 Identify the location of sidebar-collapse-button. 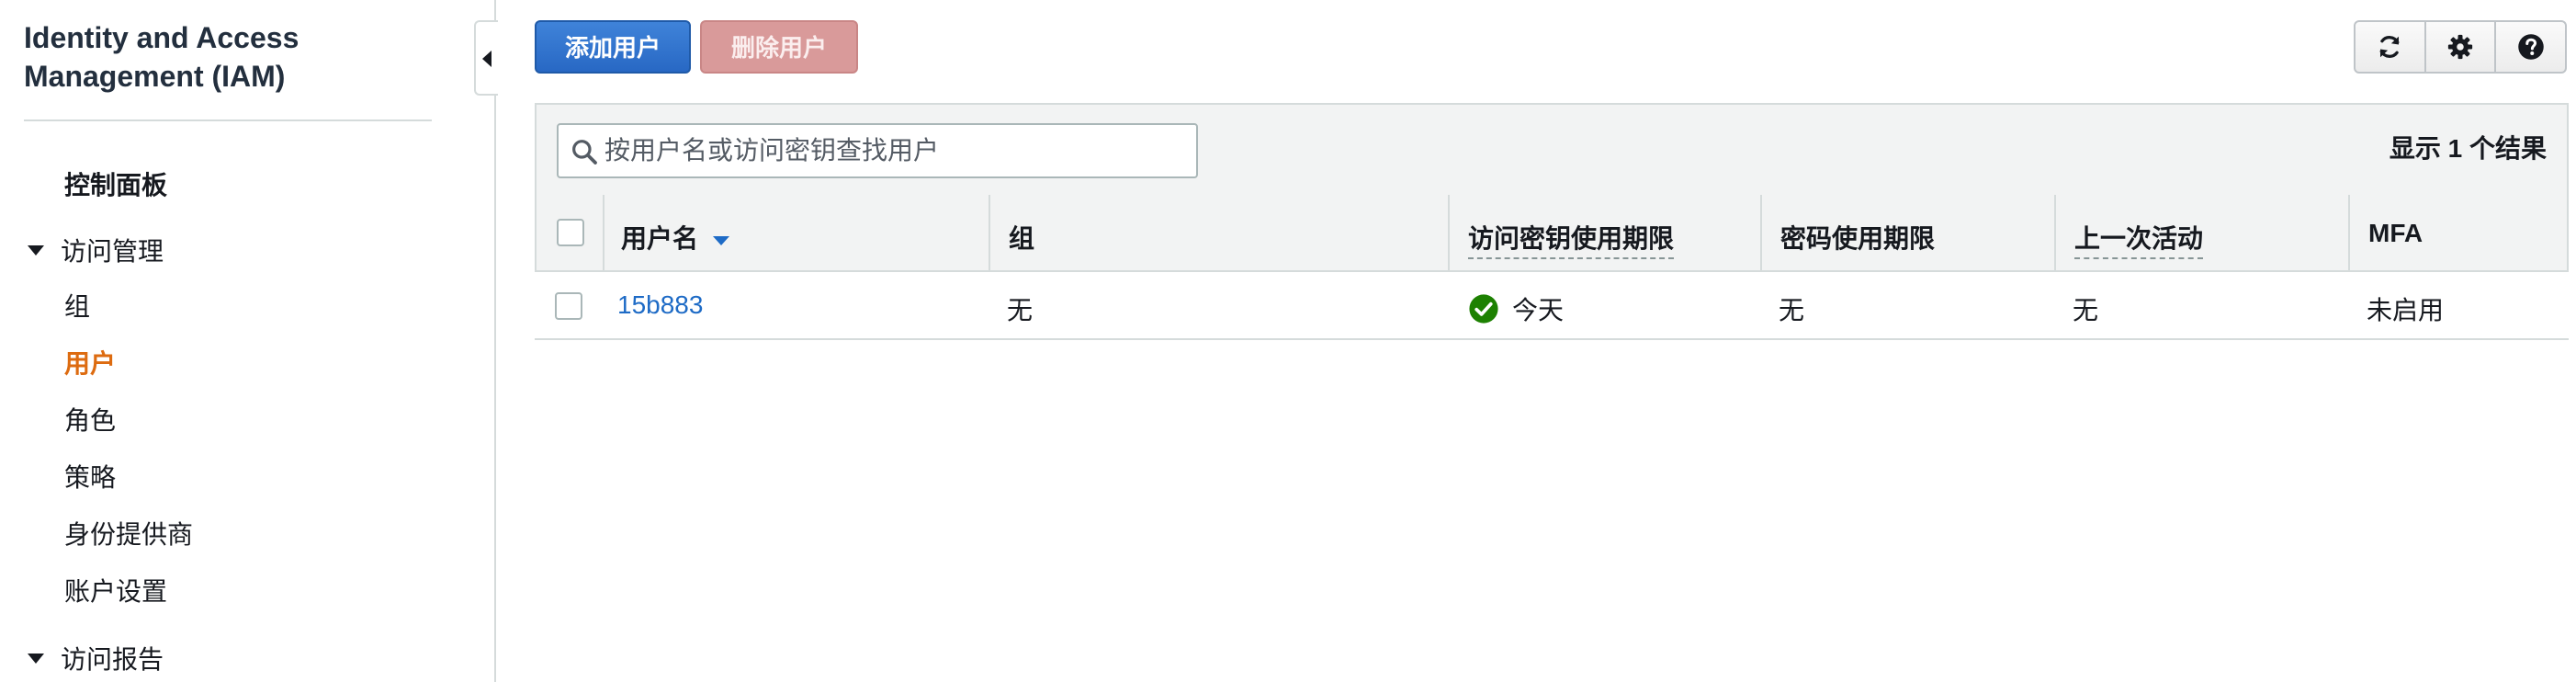
(486, 58).